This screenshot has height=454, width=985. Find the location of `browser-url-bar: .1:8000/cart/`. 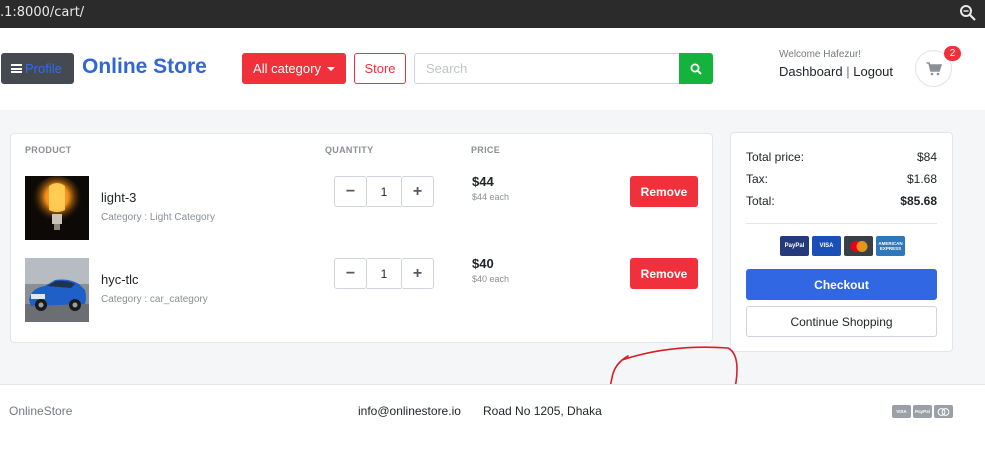

browser-url-bar: .1:8000/cart/ is located at coordinates (492, 14).